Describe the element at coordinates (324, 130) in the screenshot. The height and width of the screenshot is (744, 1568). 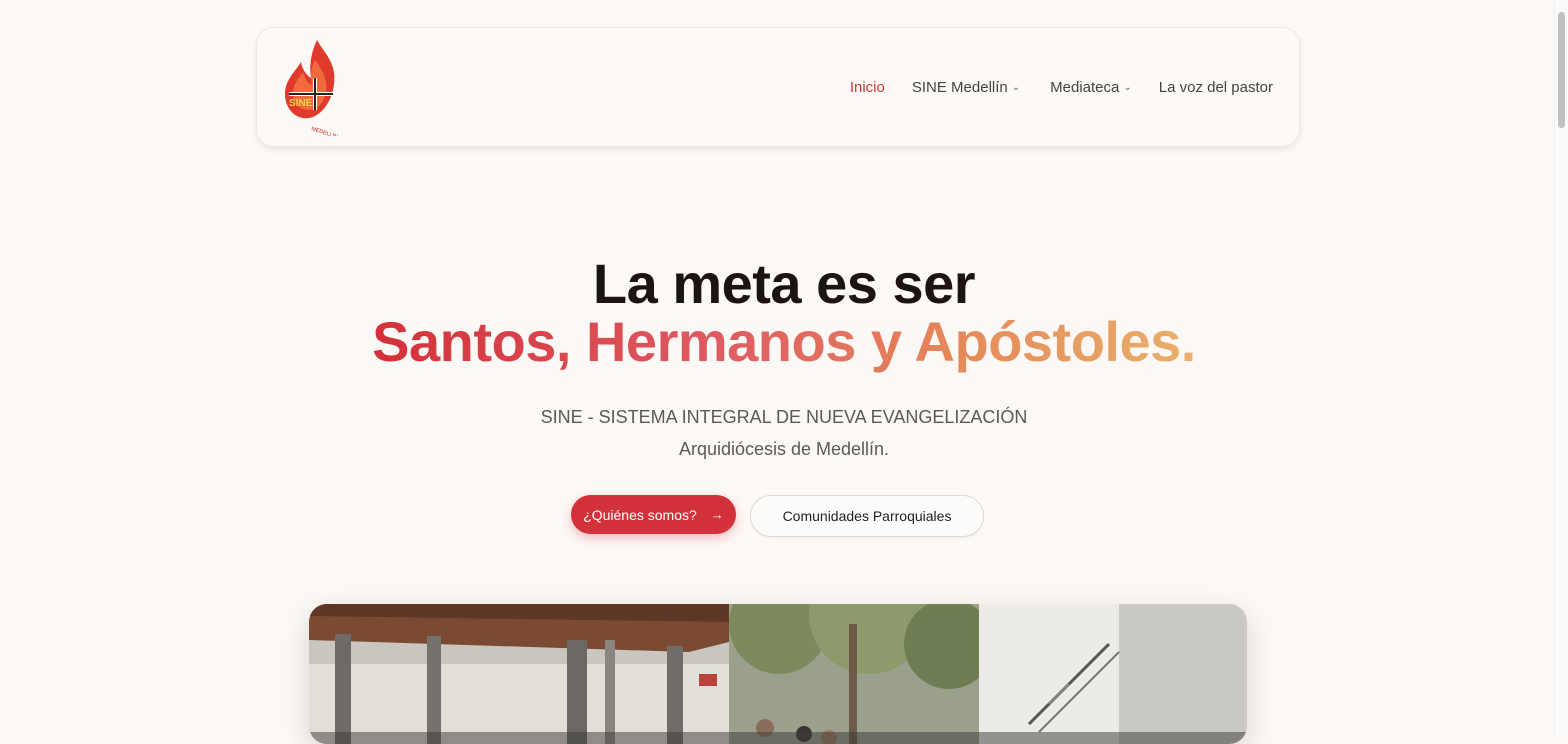
I see `svg-text: MEDELLÍN` at that location.